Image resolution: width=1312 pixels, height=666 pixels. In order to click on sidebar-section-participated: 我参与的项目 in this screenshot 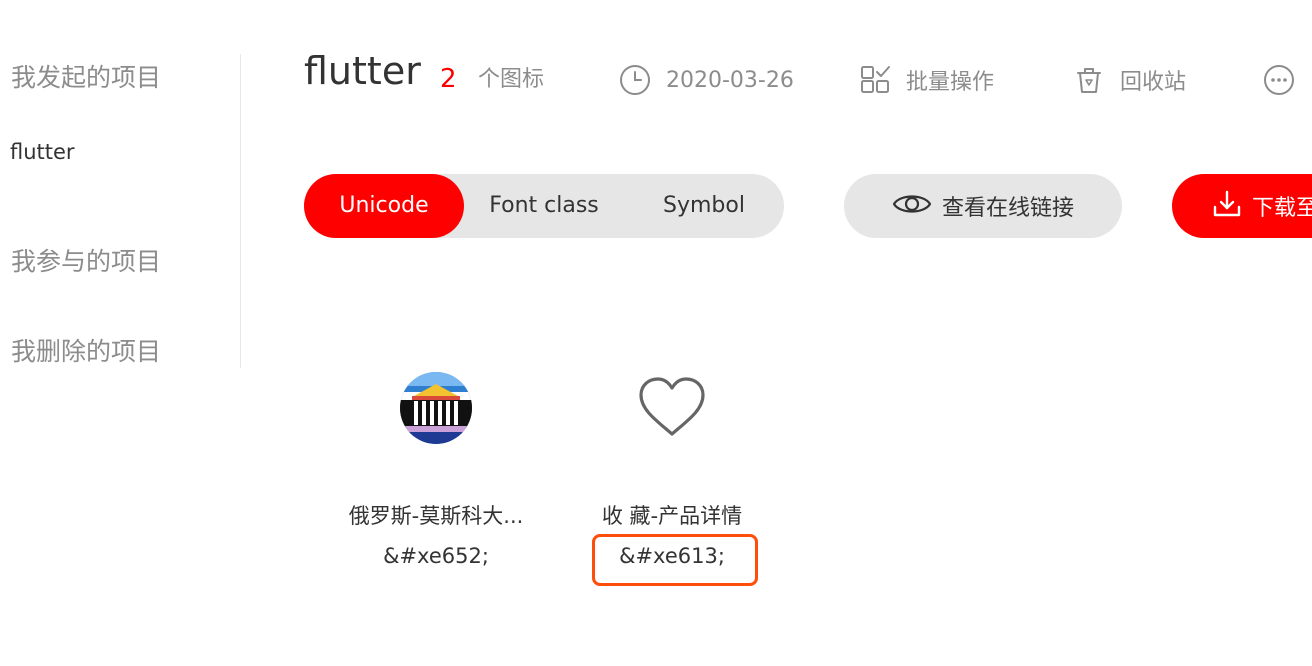, I will do `click(86, 260)`.